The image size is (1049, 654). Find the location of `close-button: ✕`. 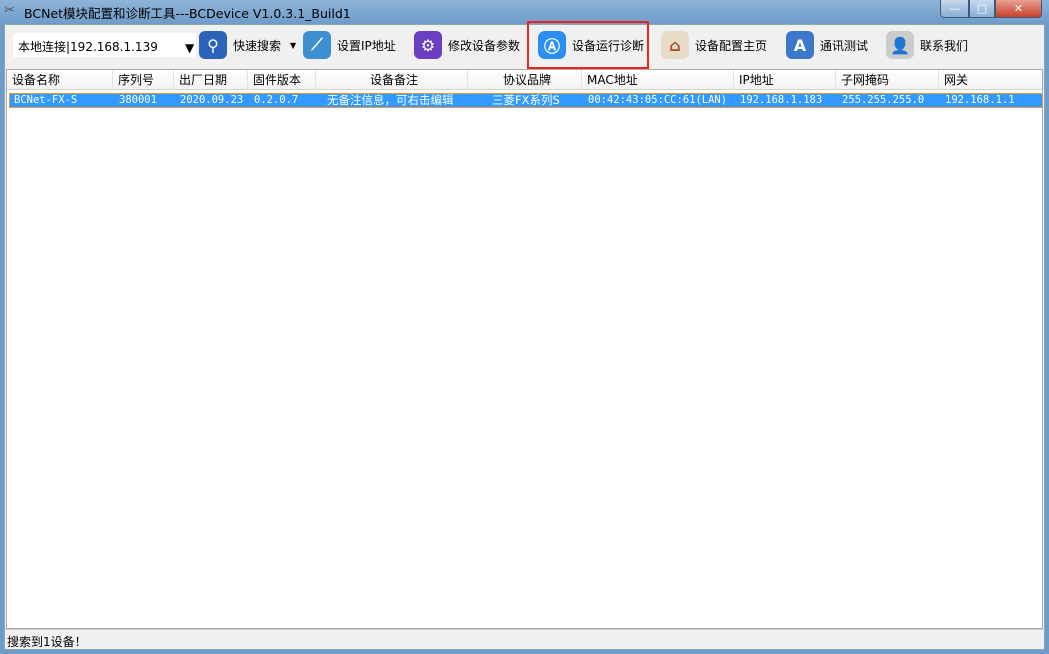

close-button: ✕ is located at coordinates (1018, 9).